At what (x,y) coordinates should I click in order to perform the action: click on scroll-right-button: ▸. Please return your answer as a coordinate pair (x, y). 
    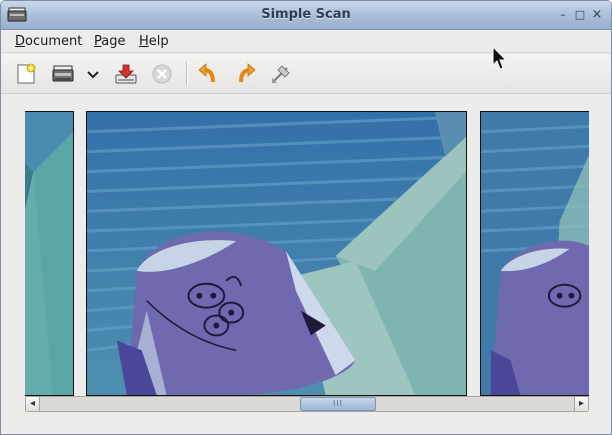
    Looking at the image, I should click on (581, 404).